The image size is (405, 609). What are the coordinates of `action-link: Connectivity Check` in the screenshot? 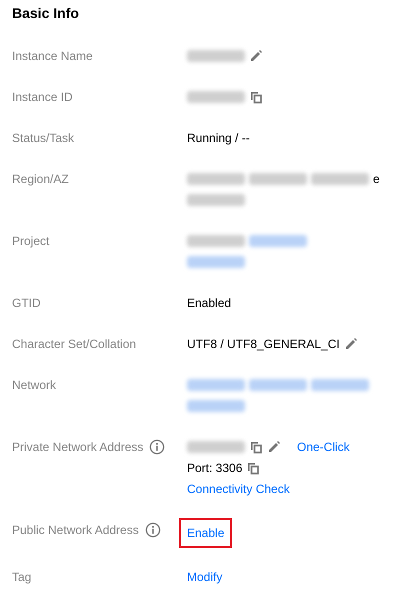 It's located at (238, 489).